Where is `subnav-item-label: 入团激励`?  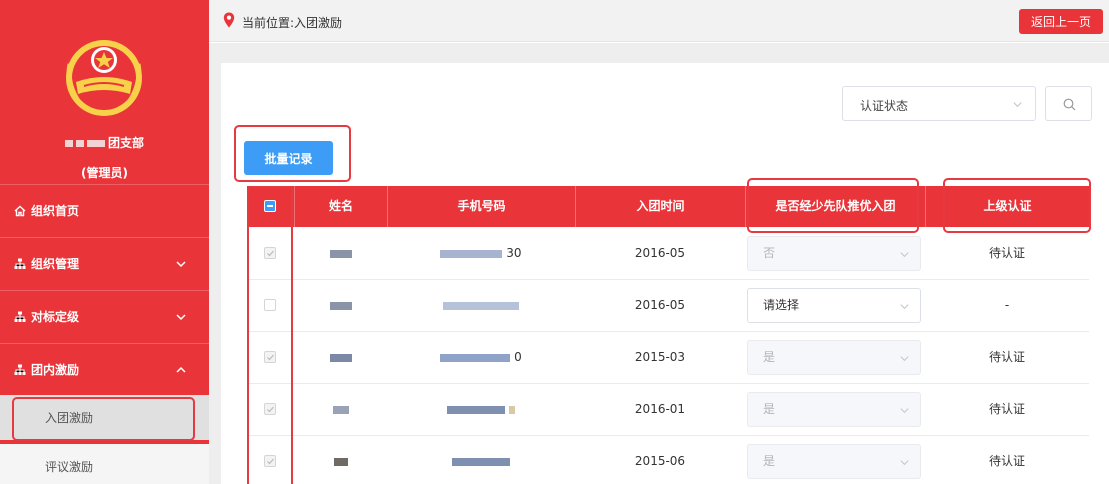
subnav-item-label: 入团激励 is located at coordinates (69, 418).